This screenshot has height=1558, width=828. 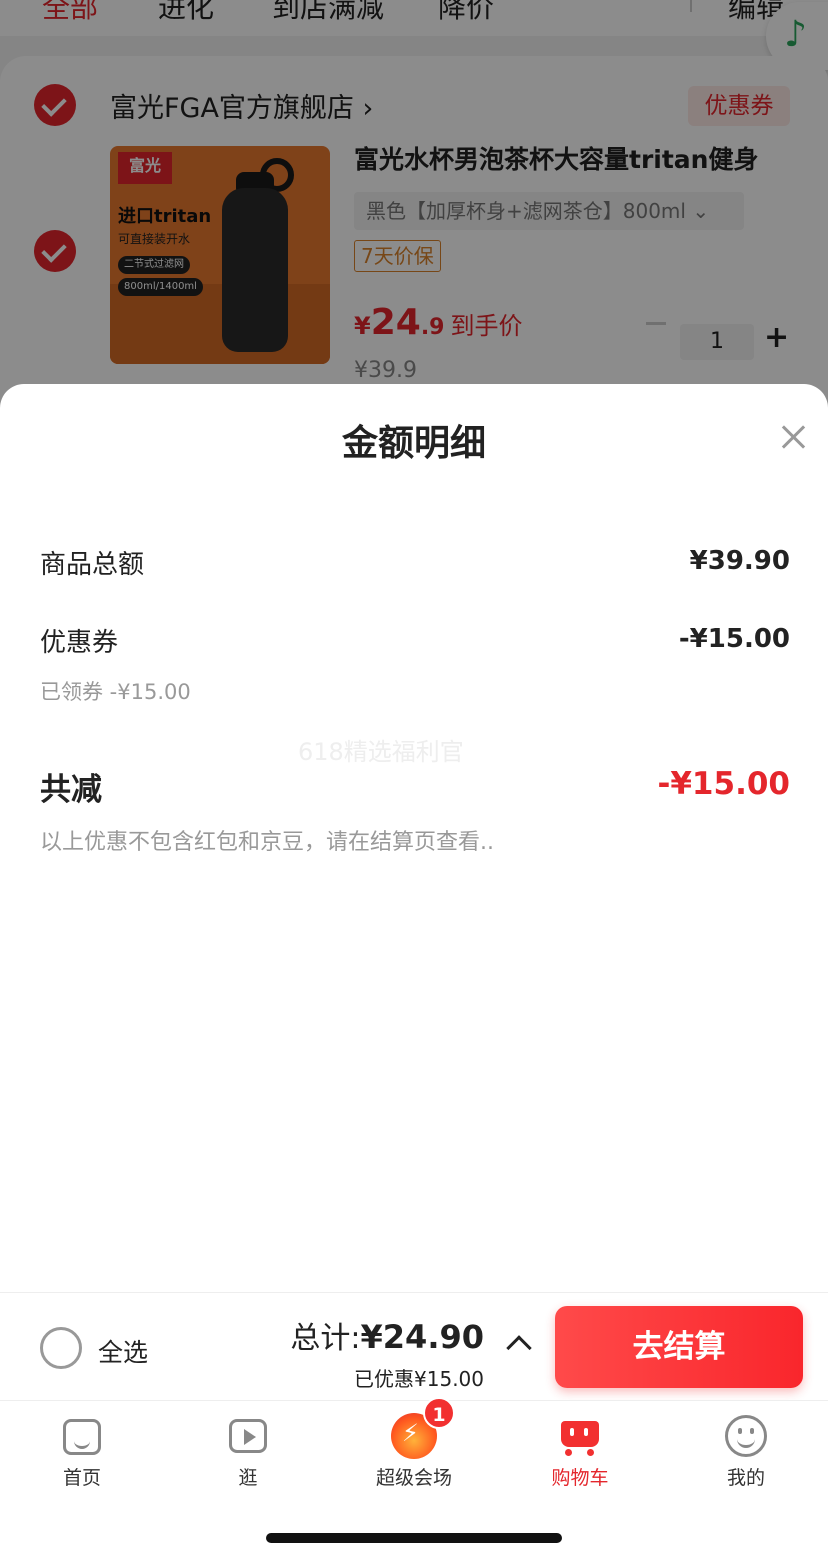 I want to click on nav-label: 超级会场, so click(x=413, y=1478).